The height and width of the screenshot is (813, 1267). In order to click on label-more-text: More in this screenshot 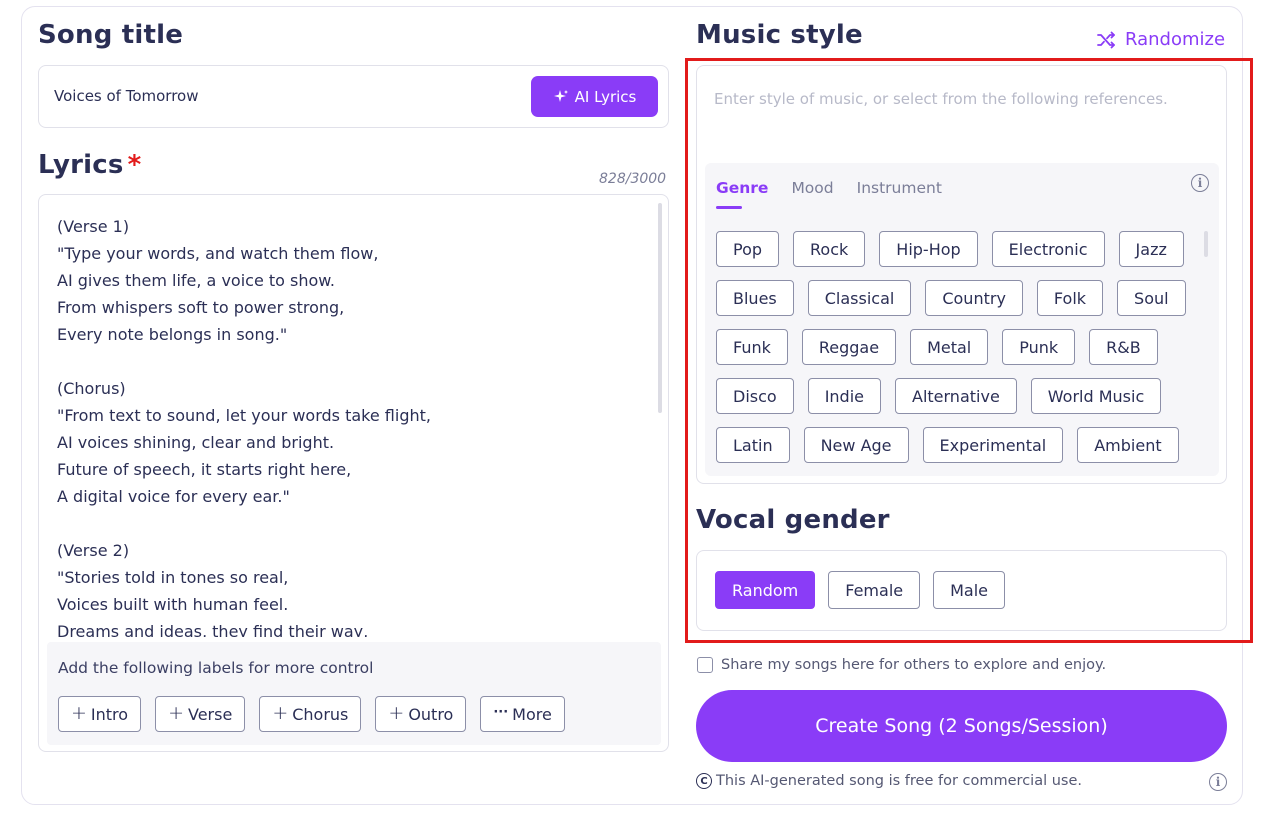, I will do `click(532, 714)`.